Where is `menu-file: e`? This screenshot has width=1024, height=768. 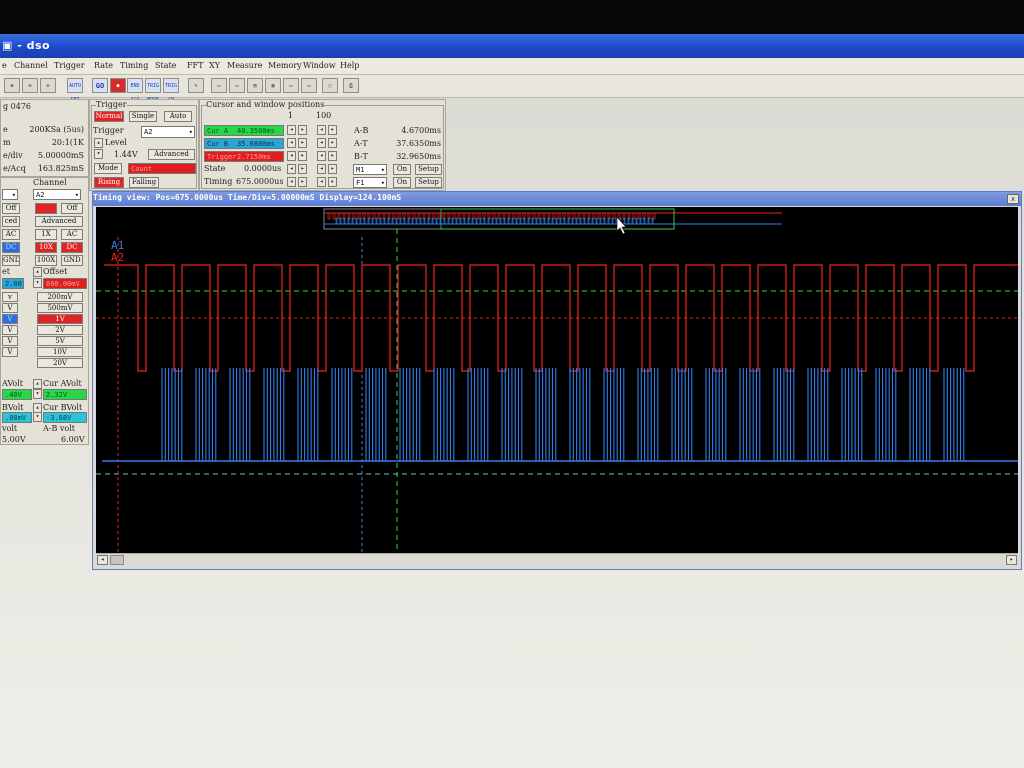 menu-file: e is located at coordinates (4, 65).